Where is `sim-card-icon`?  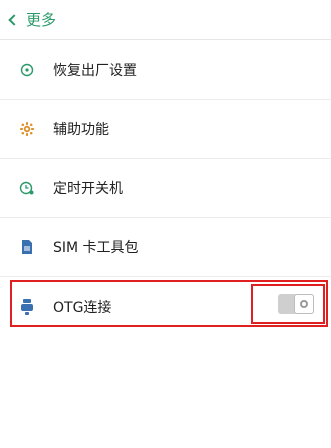 sim-card-icon is located at coordinates (27, 247).